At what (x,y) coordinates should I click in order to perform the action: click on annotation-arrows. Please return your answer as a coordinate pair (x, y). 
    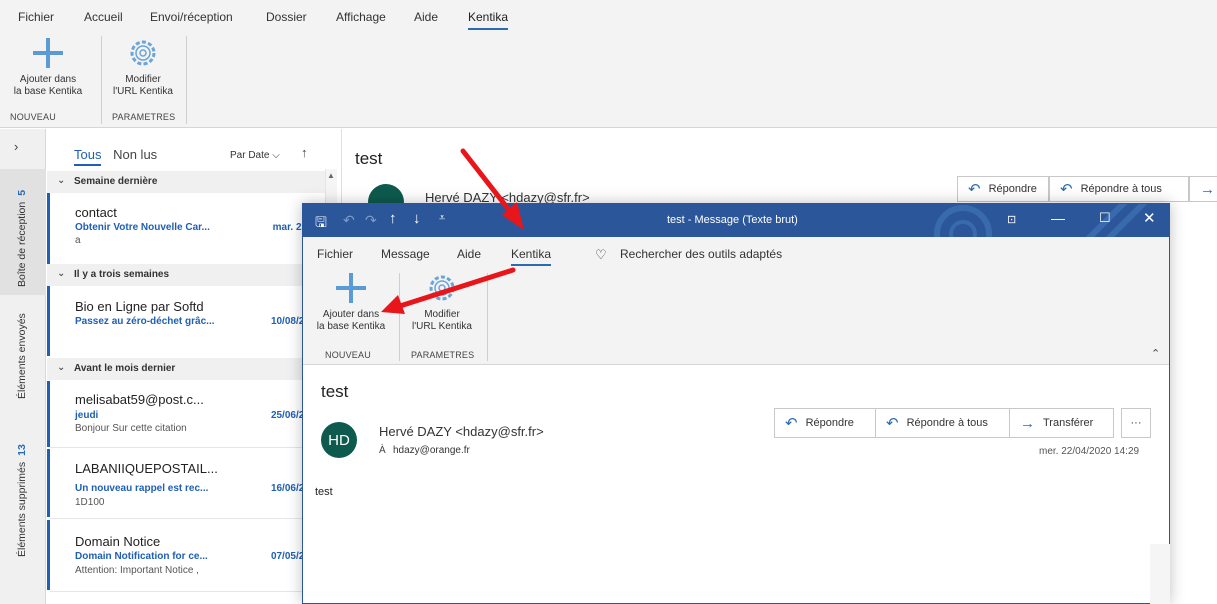
    Looking at the image, I should click on (452, 231).